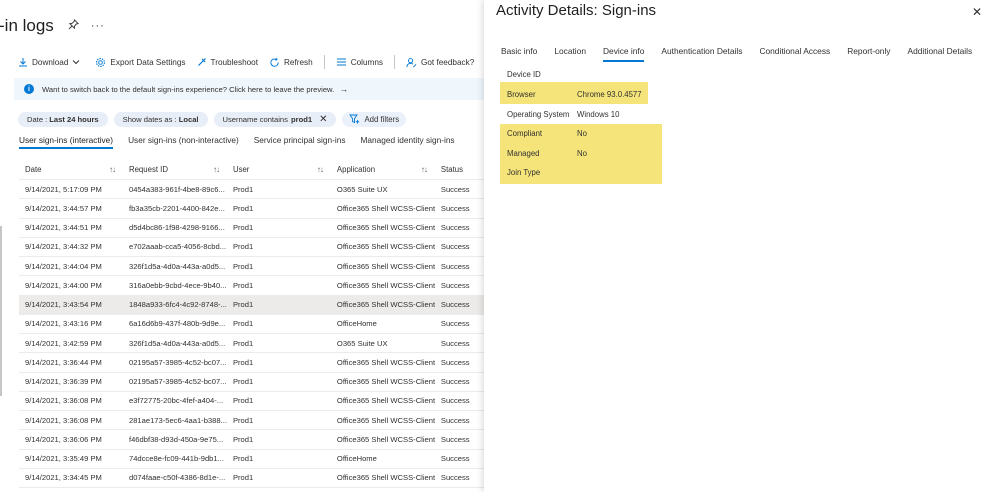  I want to click on tab-device-info: Device info, so click(623, 54).